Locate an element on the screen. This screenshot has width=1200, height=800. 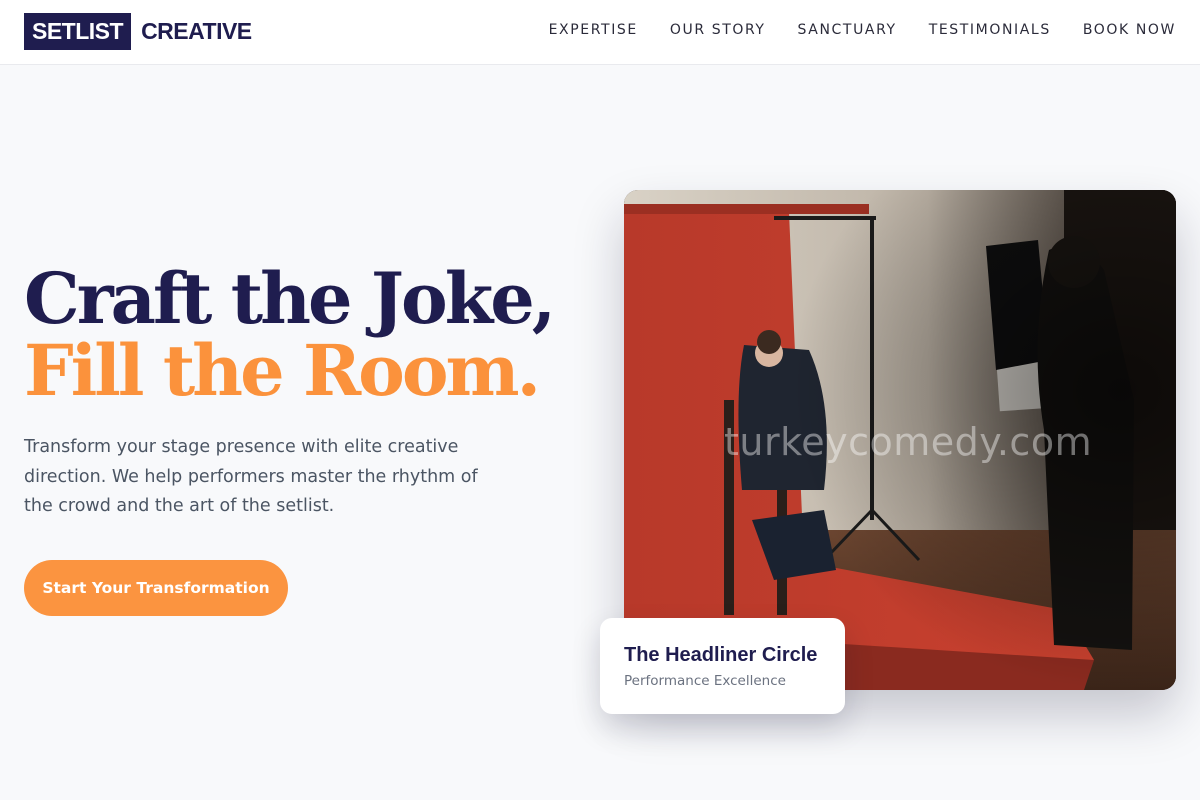
hero-headline: Craft the Joke, Fill the Room. is located at coordinates (290, 334).